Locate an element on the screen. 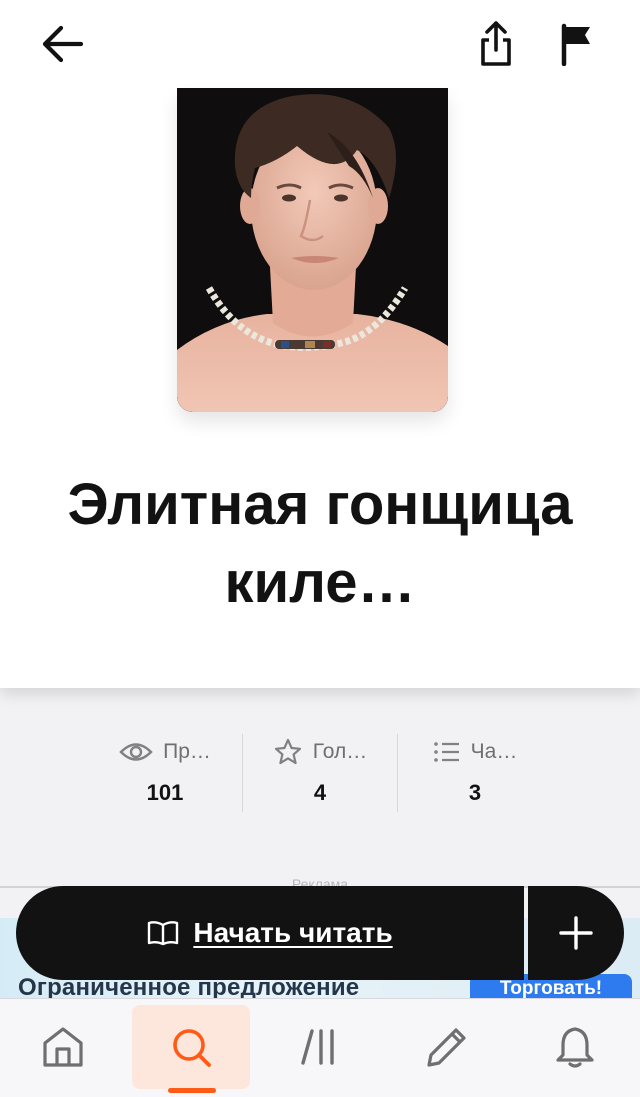  stat-votes: Гол… 4 is located at coordinates (319, 773).